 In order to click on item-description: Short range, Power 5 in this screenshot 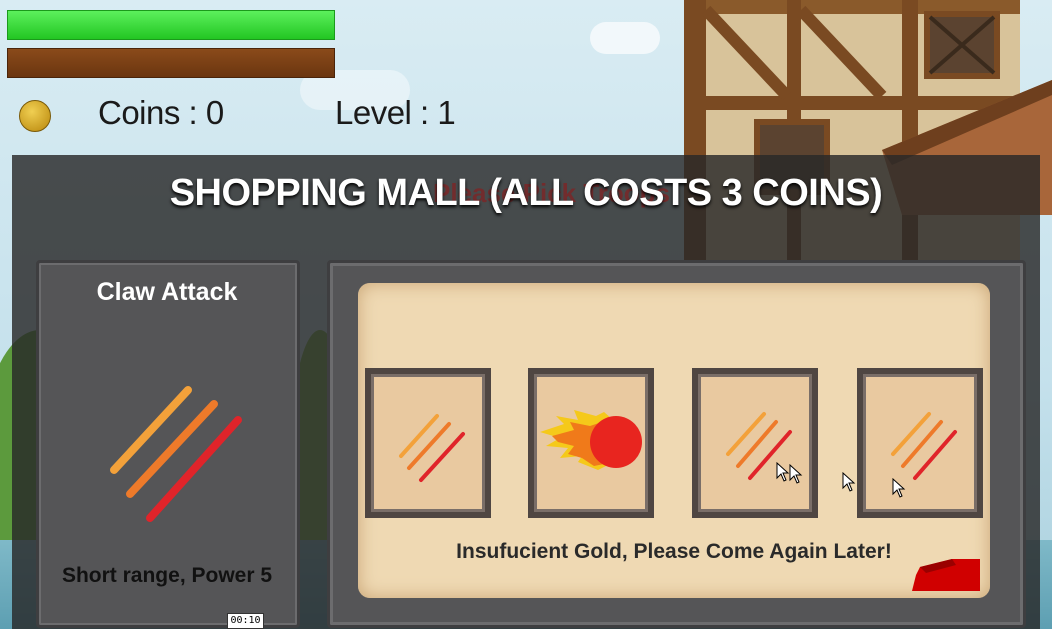, I will do `click(167, 575)`.